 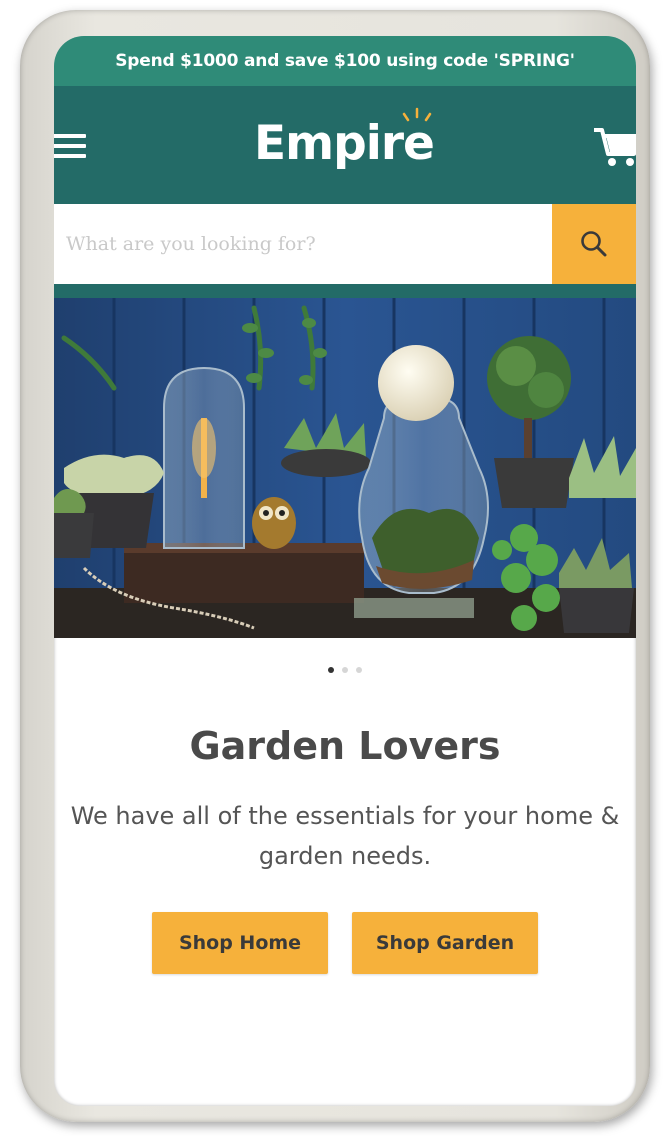 I want to click on site-logo: Empire, so click(x=344, y=143).